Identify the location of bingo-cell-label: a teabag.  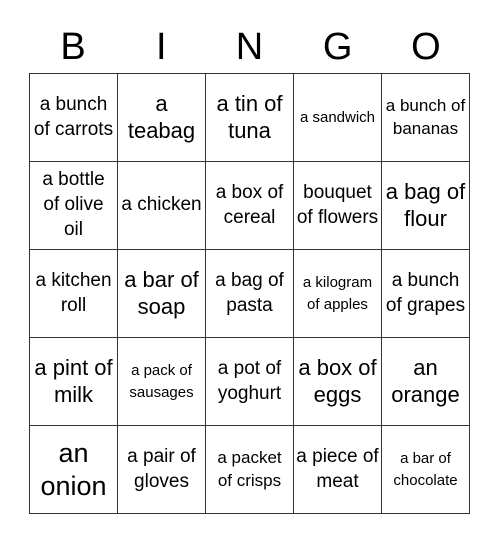
(161, 117).